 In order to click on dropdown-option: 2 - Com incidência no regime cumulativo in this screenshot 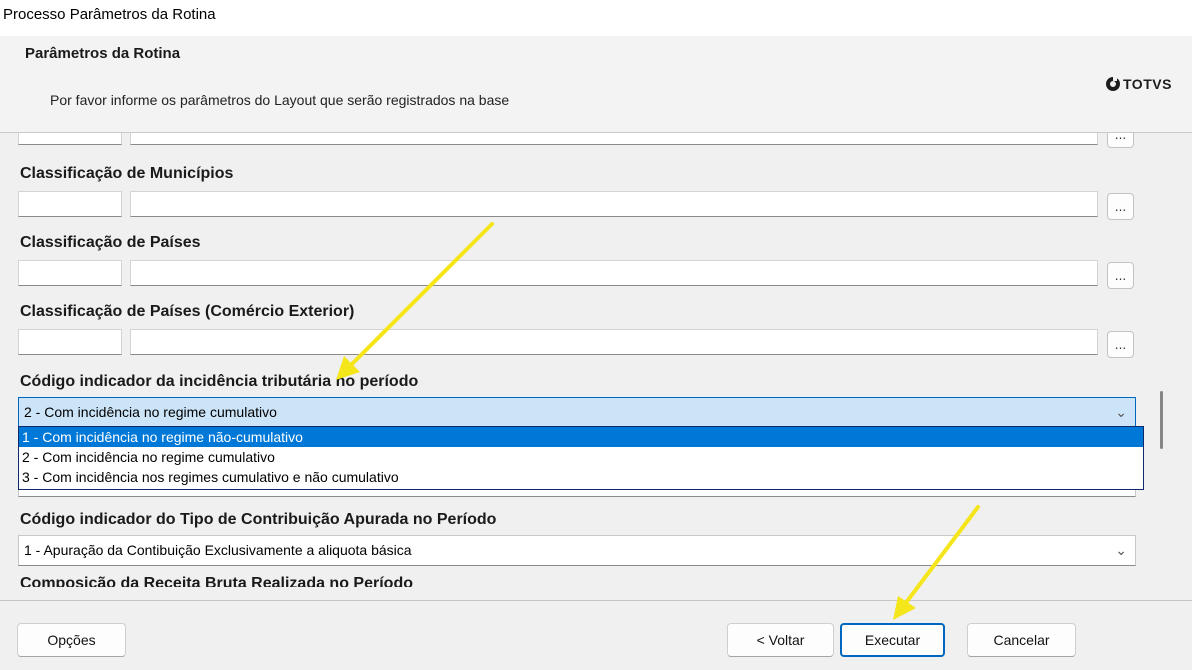, I will do `click(581, 457)`.